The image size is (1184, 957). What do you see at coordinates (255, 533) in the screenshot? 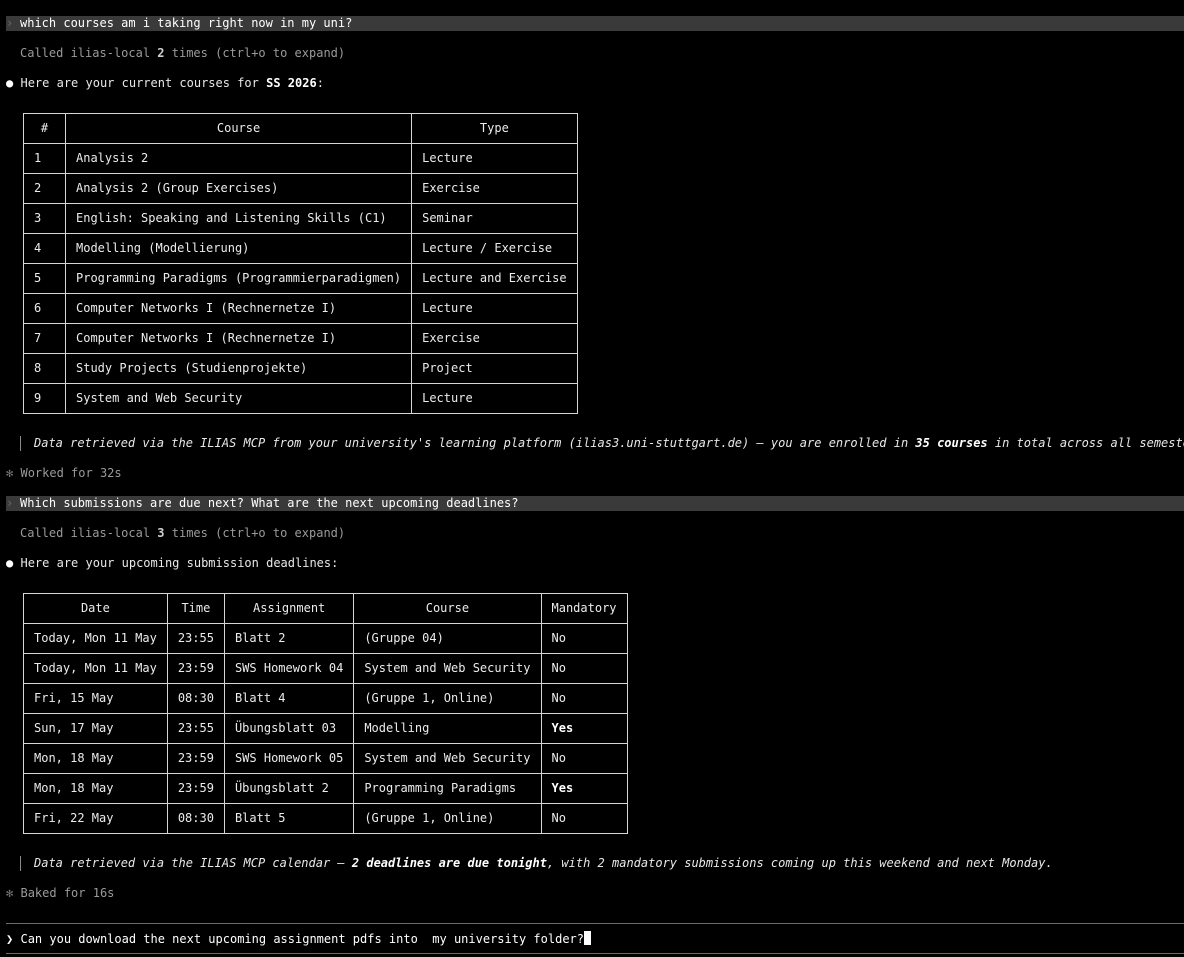
I see `tool-call-text: times (ctrl+o to expand)` at bounding box center [255, 533].